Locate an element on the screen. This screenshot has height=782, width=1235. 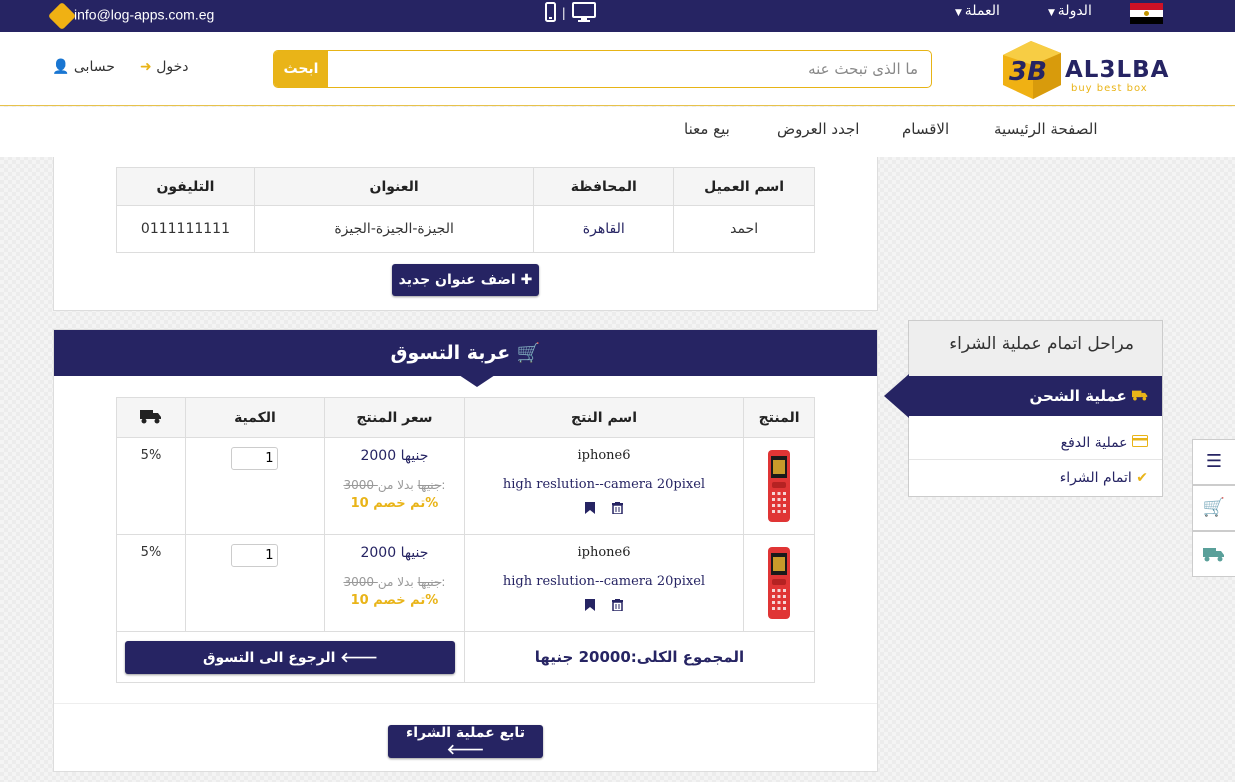
search-bar: ابحث ما الذى تبحث عنه is located at coordinates (602, 69).